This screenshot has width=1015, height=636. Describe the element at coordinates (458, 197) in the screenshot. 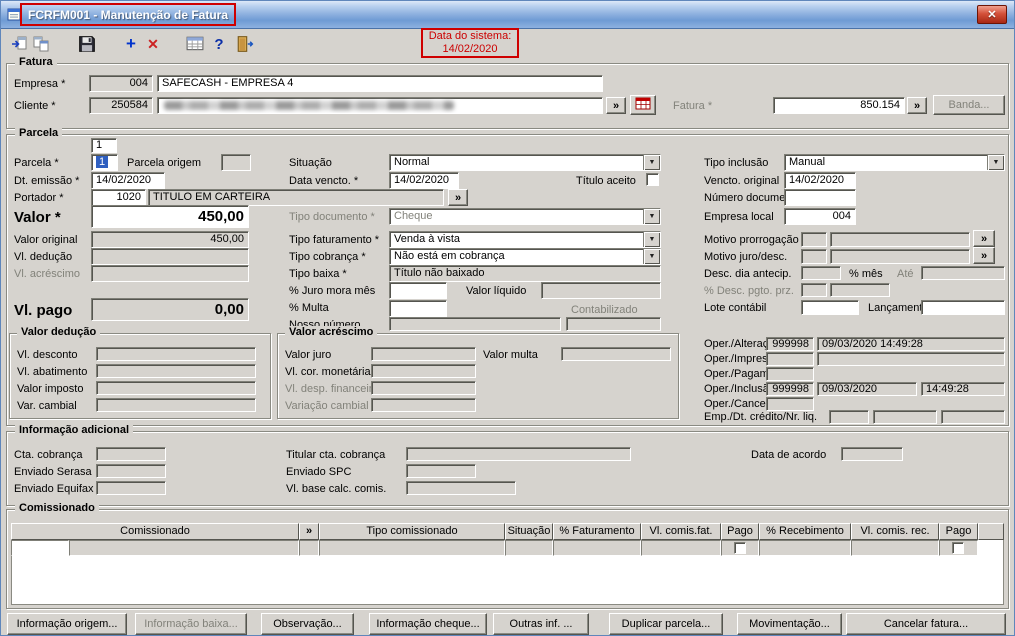

I see `portador-lookup-button: »` at that location.